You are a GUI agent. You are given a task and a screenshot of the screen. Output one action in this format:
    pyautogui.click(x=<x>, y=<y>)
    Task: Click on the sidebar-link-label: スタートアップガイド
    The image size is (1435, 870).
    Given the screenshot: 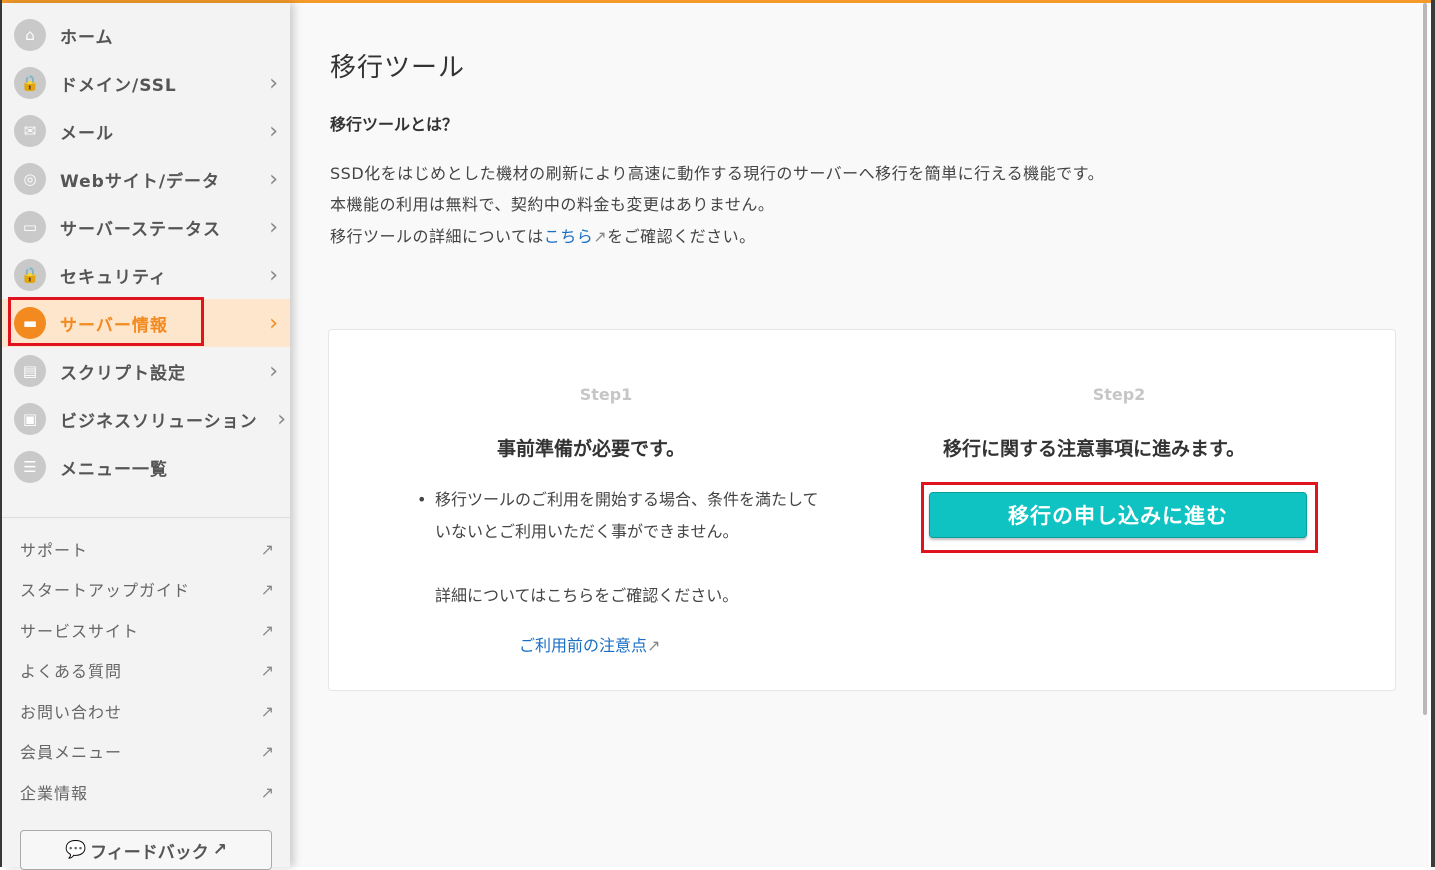 What is the action you would take?
    pyautogui.click(x=105, y=590)
    